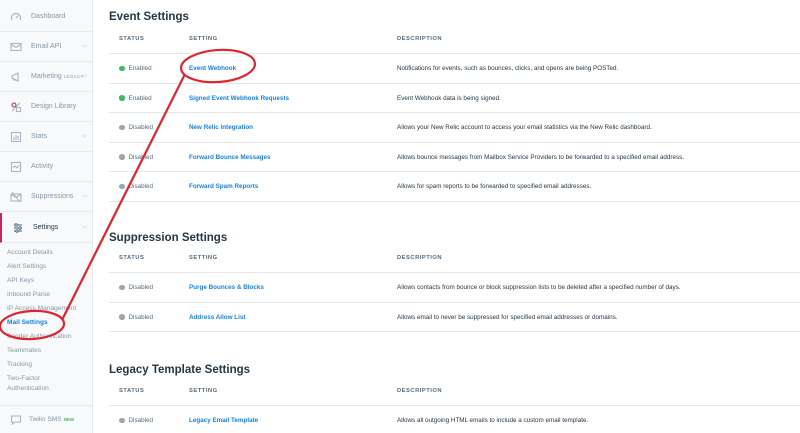 Image resolution: width=800 pixels, height=433 pixels. I want to click on sub-api-keys: API Keys, so click(20, 280).